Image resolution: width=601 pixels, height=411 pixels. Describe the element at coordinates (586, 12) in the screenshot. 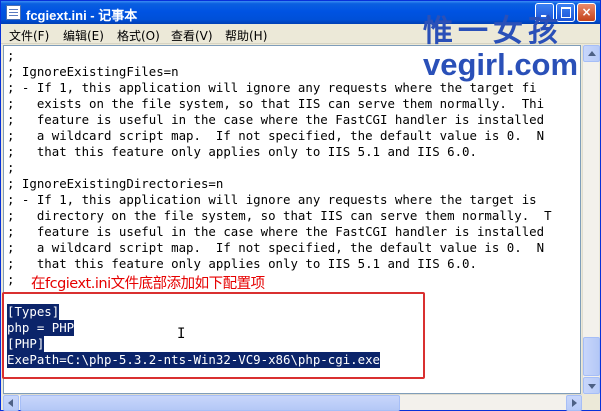

I see `close-button: ×` at that location.